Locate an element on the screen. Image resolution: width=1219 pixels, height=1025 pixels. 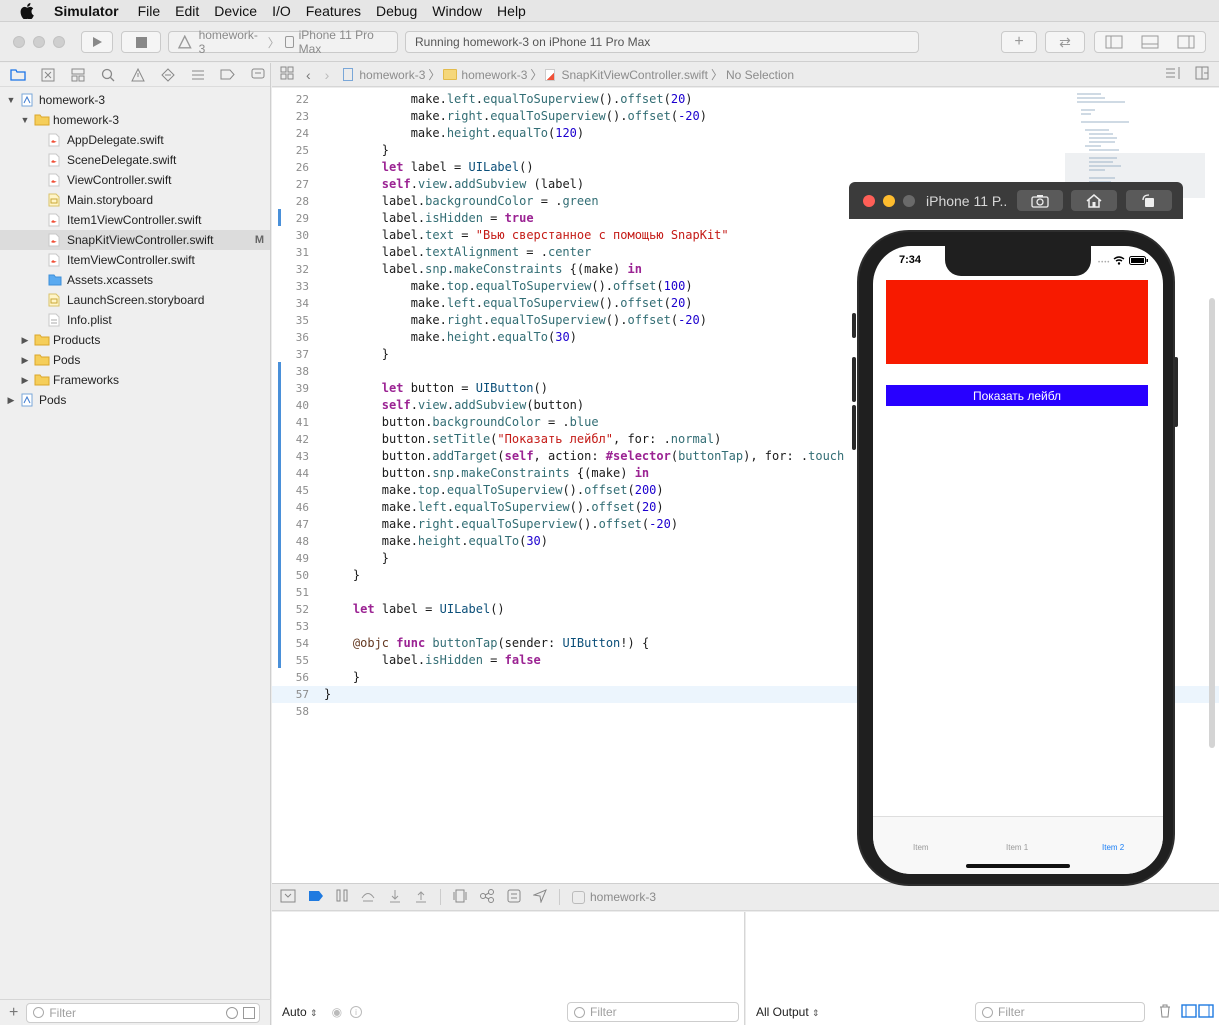
sim-close-button is located at coordinates (869, 200).